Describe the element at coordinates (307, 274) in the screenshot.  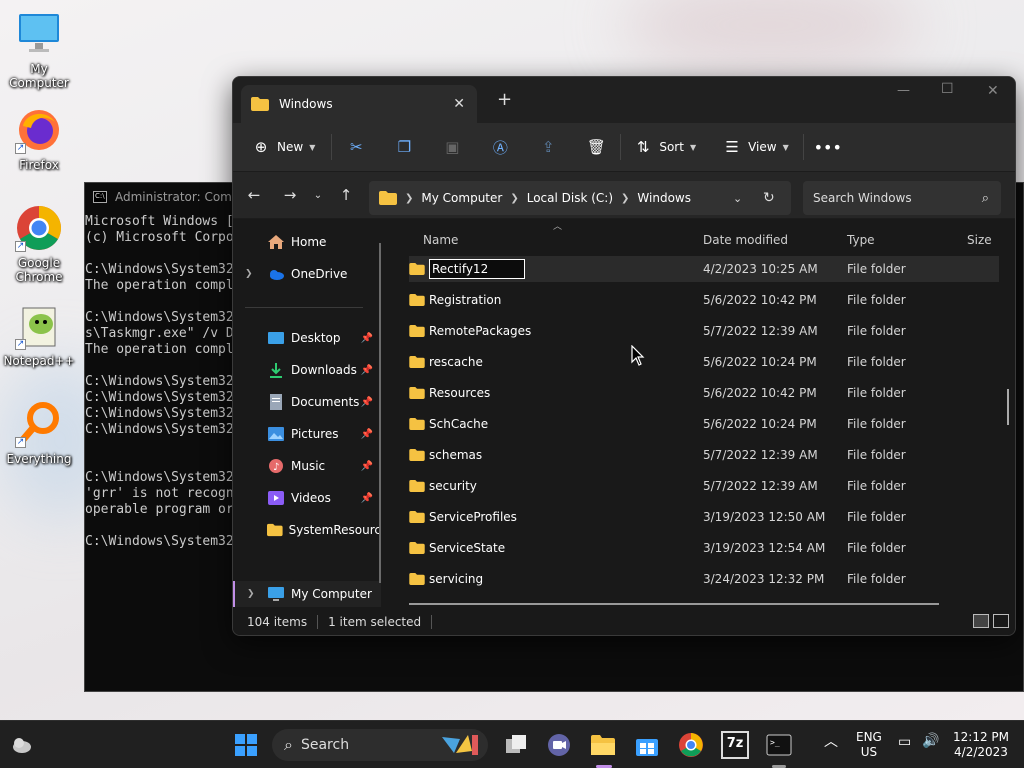
I see `nav-item-onedrive: ❯ OneDrive` at that location.